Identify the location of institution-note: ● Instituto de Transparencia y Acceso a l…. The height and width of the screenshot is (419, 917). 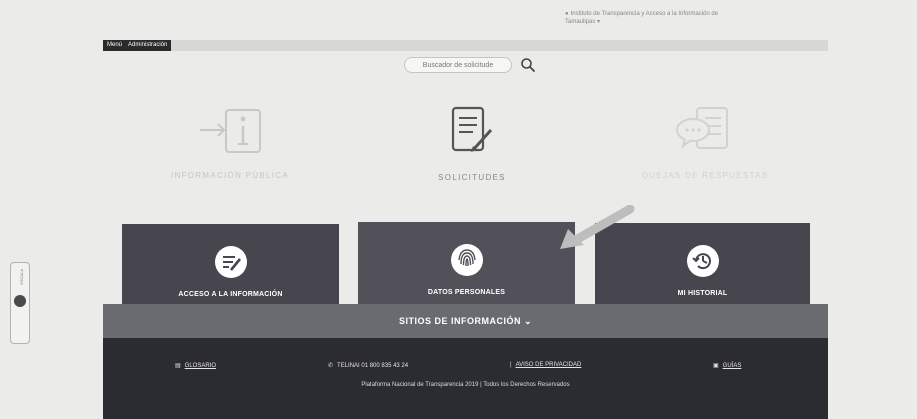
(655, 18).